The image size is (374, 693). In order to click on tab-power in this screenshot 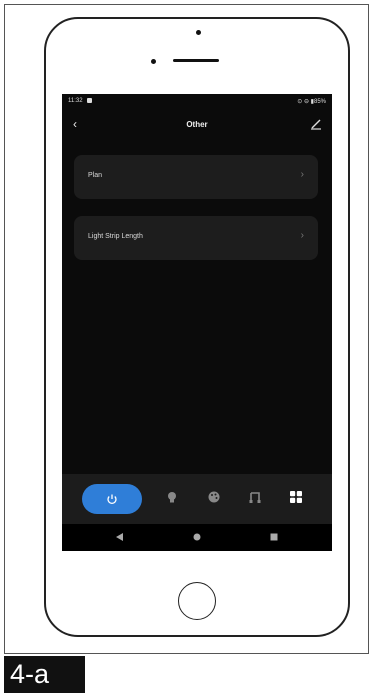, I will do `click(112, 499)`.